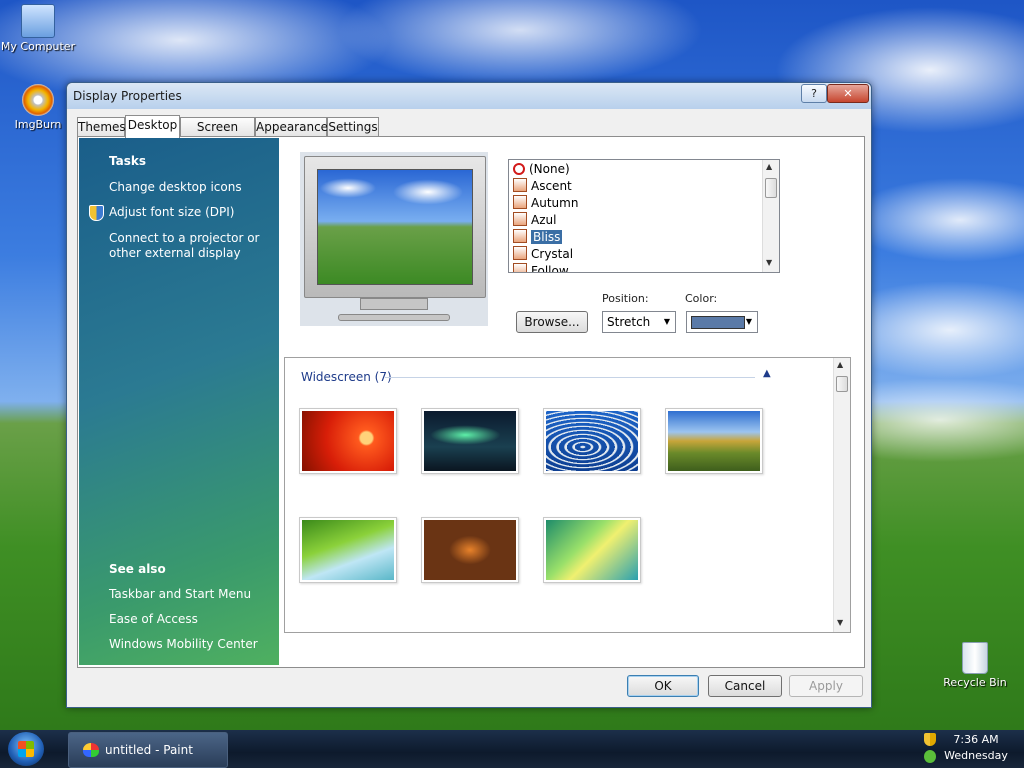  Describe the element at coordinates (193, 594) in the screenshot. I see `taskbar-start-menu-link: Taskbar and Start Menu` at that location.